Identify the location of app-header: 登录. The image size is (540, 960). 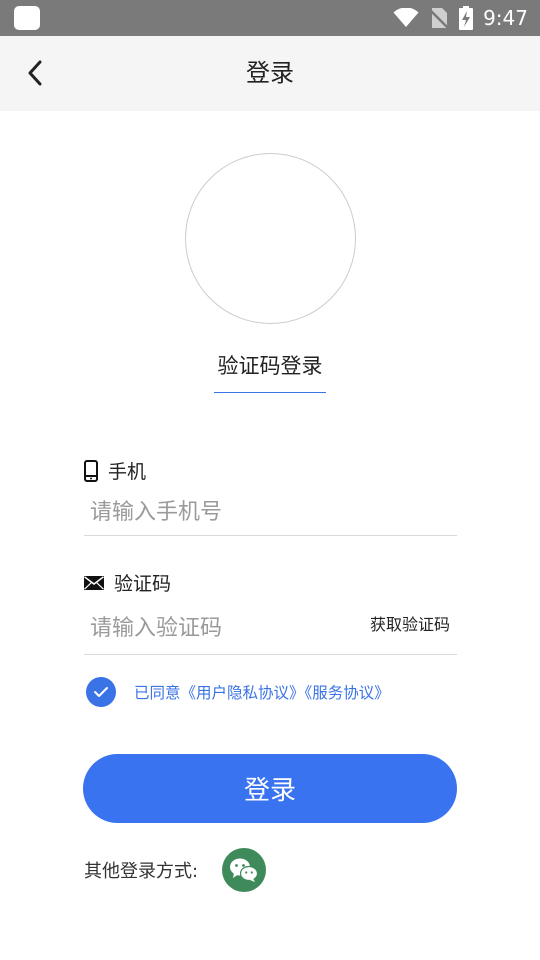
(270, 73).